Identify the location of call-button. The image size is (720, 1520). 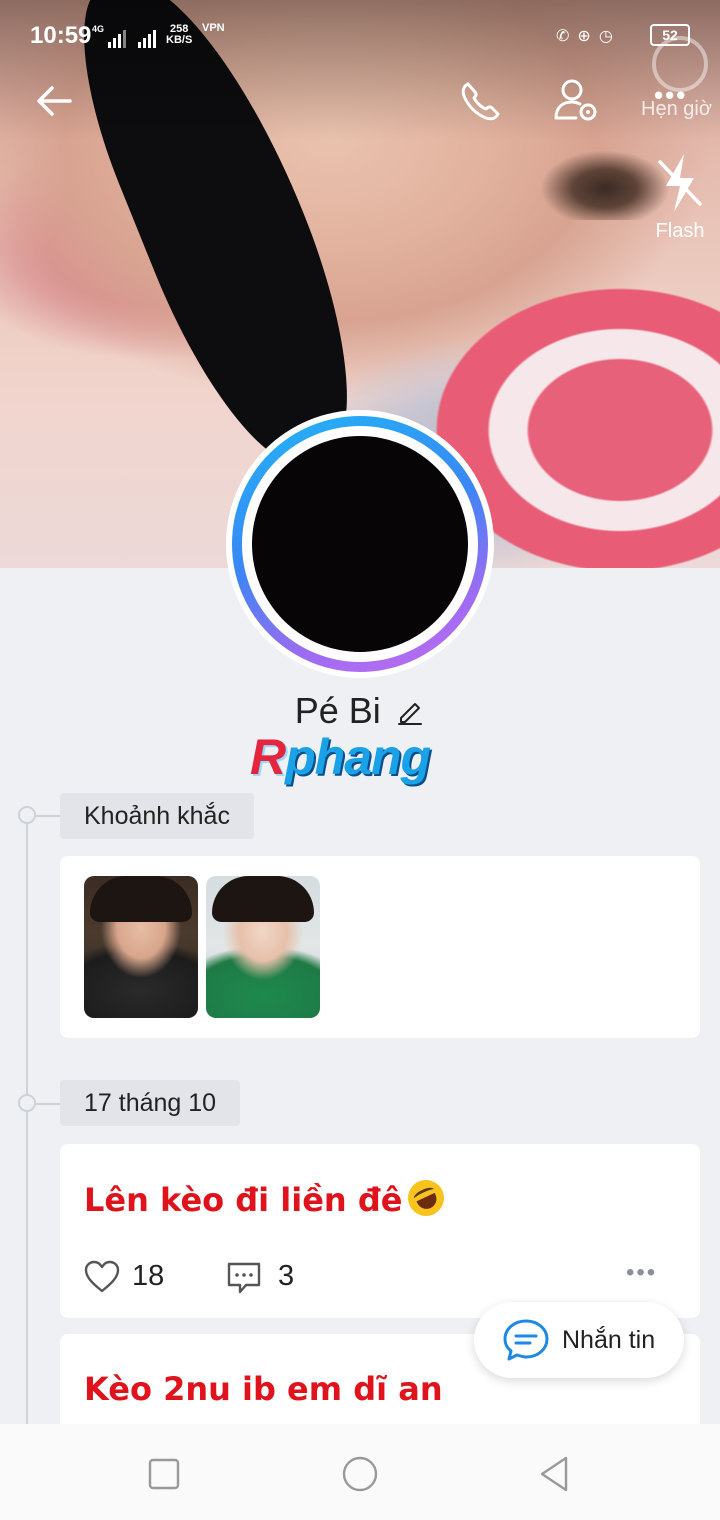
(481, 101).